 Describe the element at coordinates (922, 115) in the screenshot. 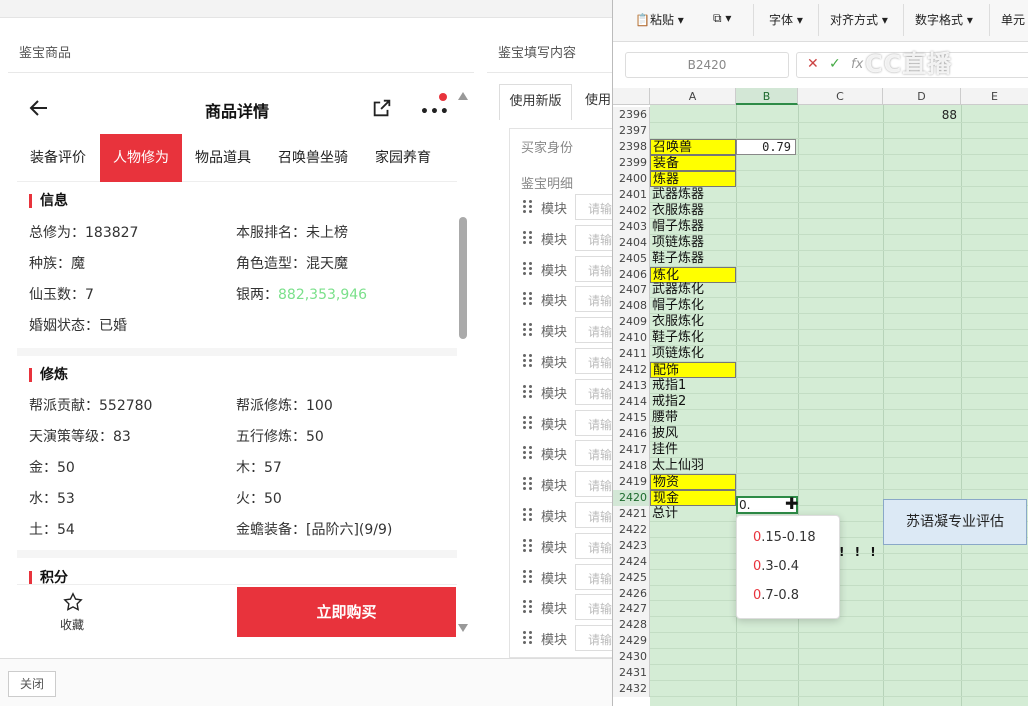

I see `cell-d2396: 88` at that location.